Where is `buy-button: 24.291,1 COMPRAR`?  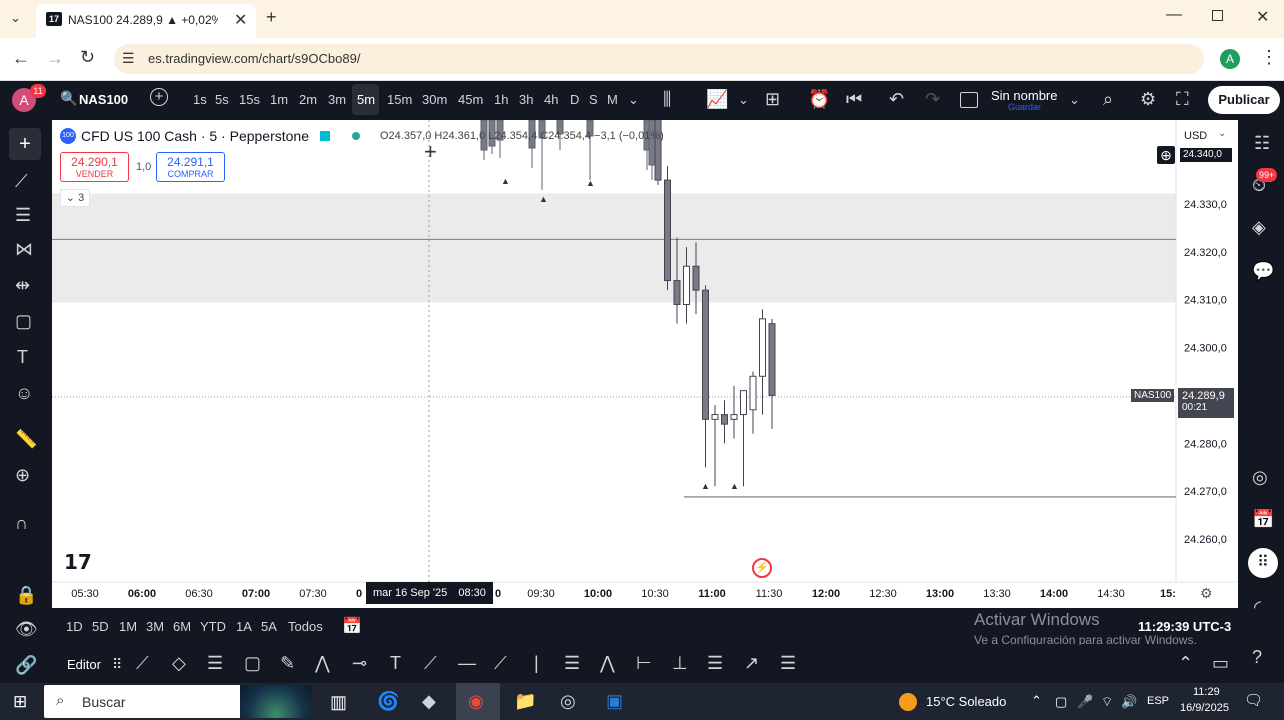 buy-button: 24.291,1 COMPRAR is located at coordinates (190, 167).